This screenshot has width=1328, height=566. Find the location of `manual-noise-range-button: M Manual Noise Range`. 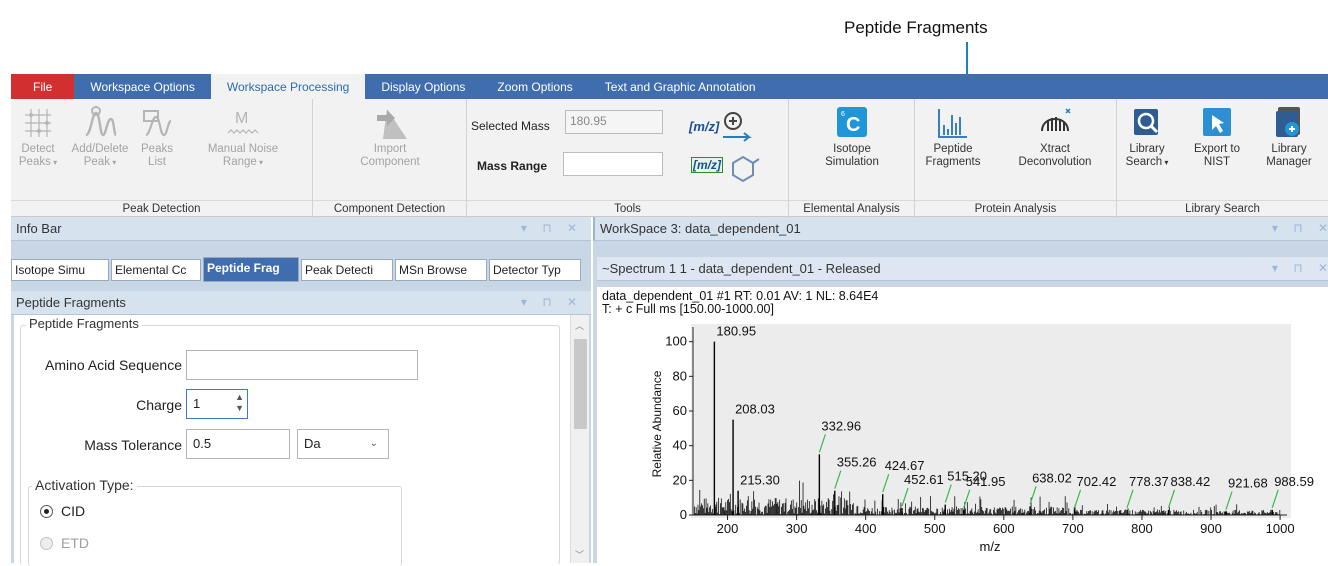

manual-noise-range-button: M Manual Noise Range is located at coordinates (243, 137).